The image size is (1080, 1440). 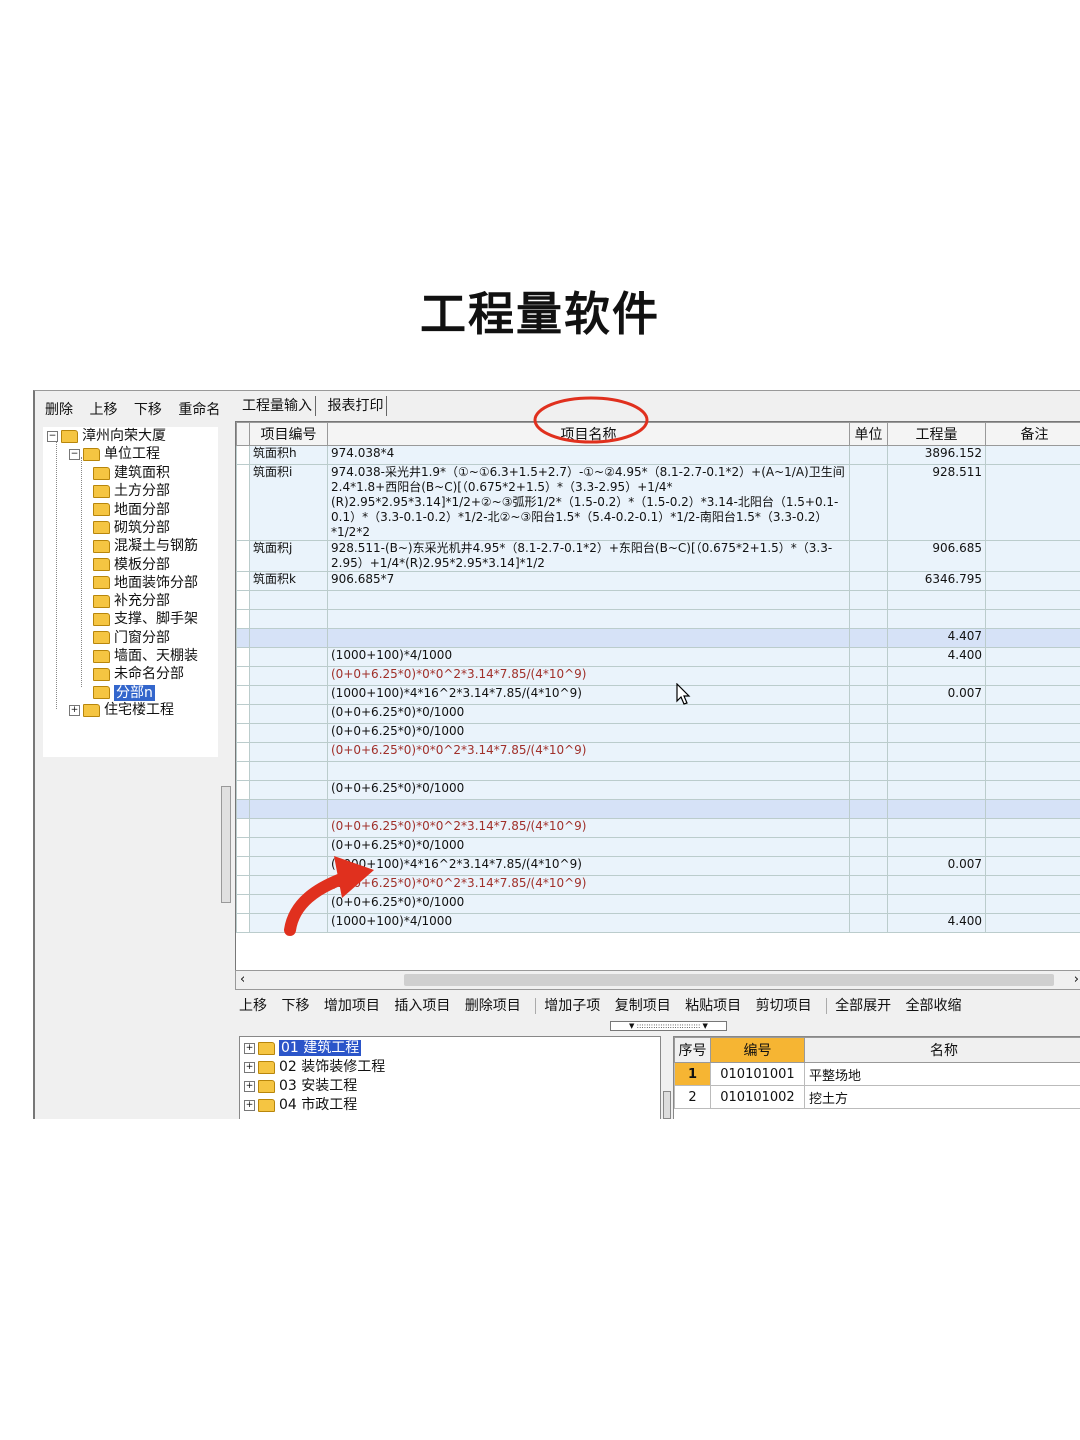 I want to click on tree-item-section: 补充分部, so click(x=131, y=601).